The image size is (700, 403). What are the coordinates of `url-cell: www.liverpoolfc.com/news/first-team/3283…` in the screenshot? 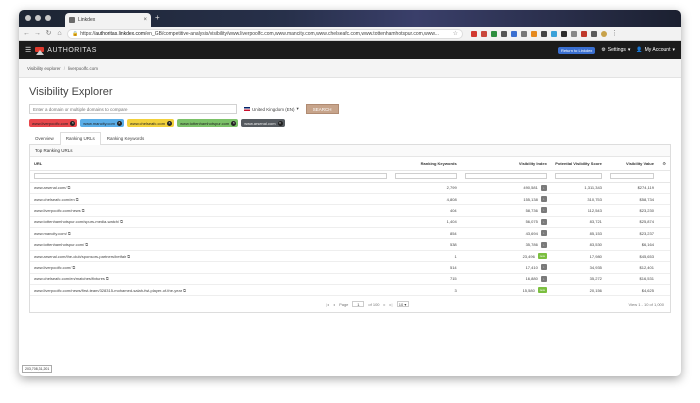 It's located at (210, 290).